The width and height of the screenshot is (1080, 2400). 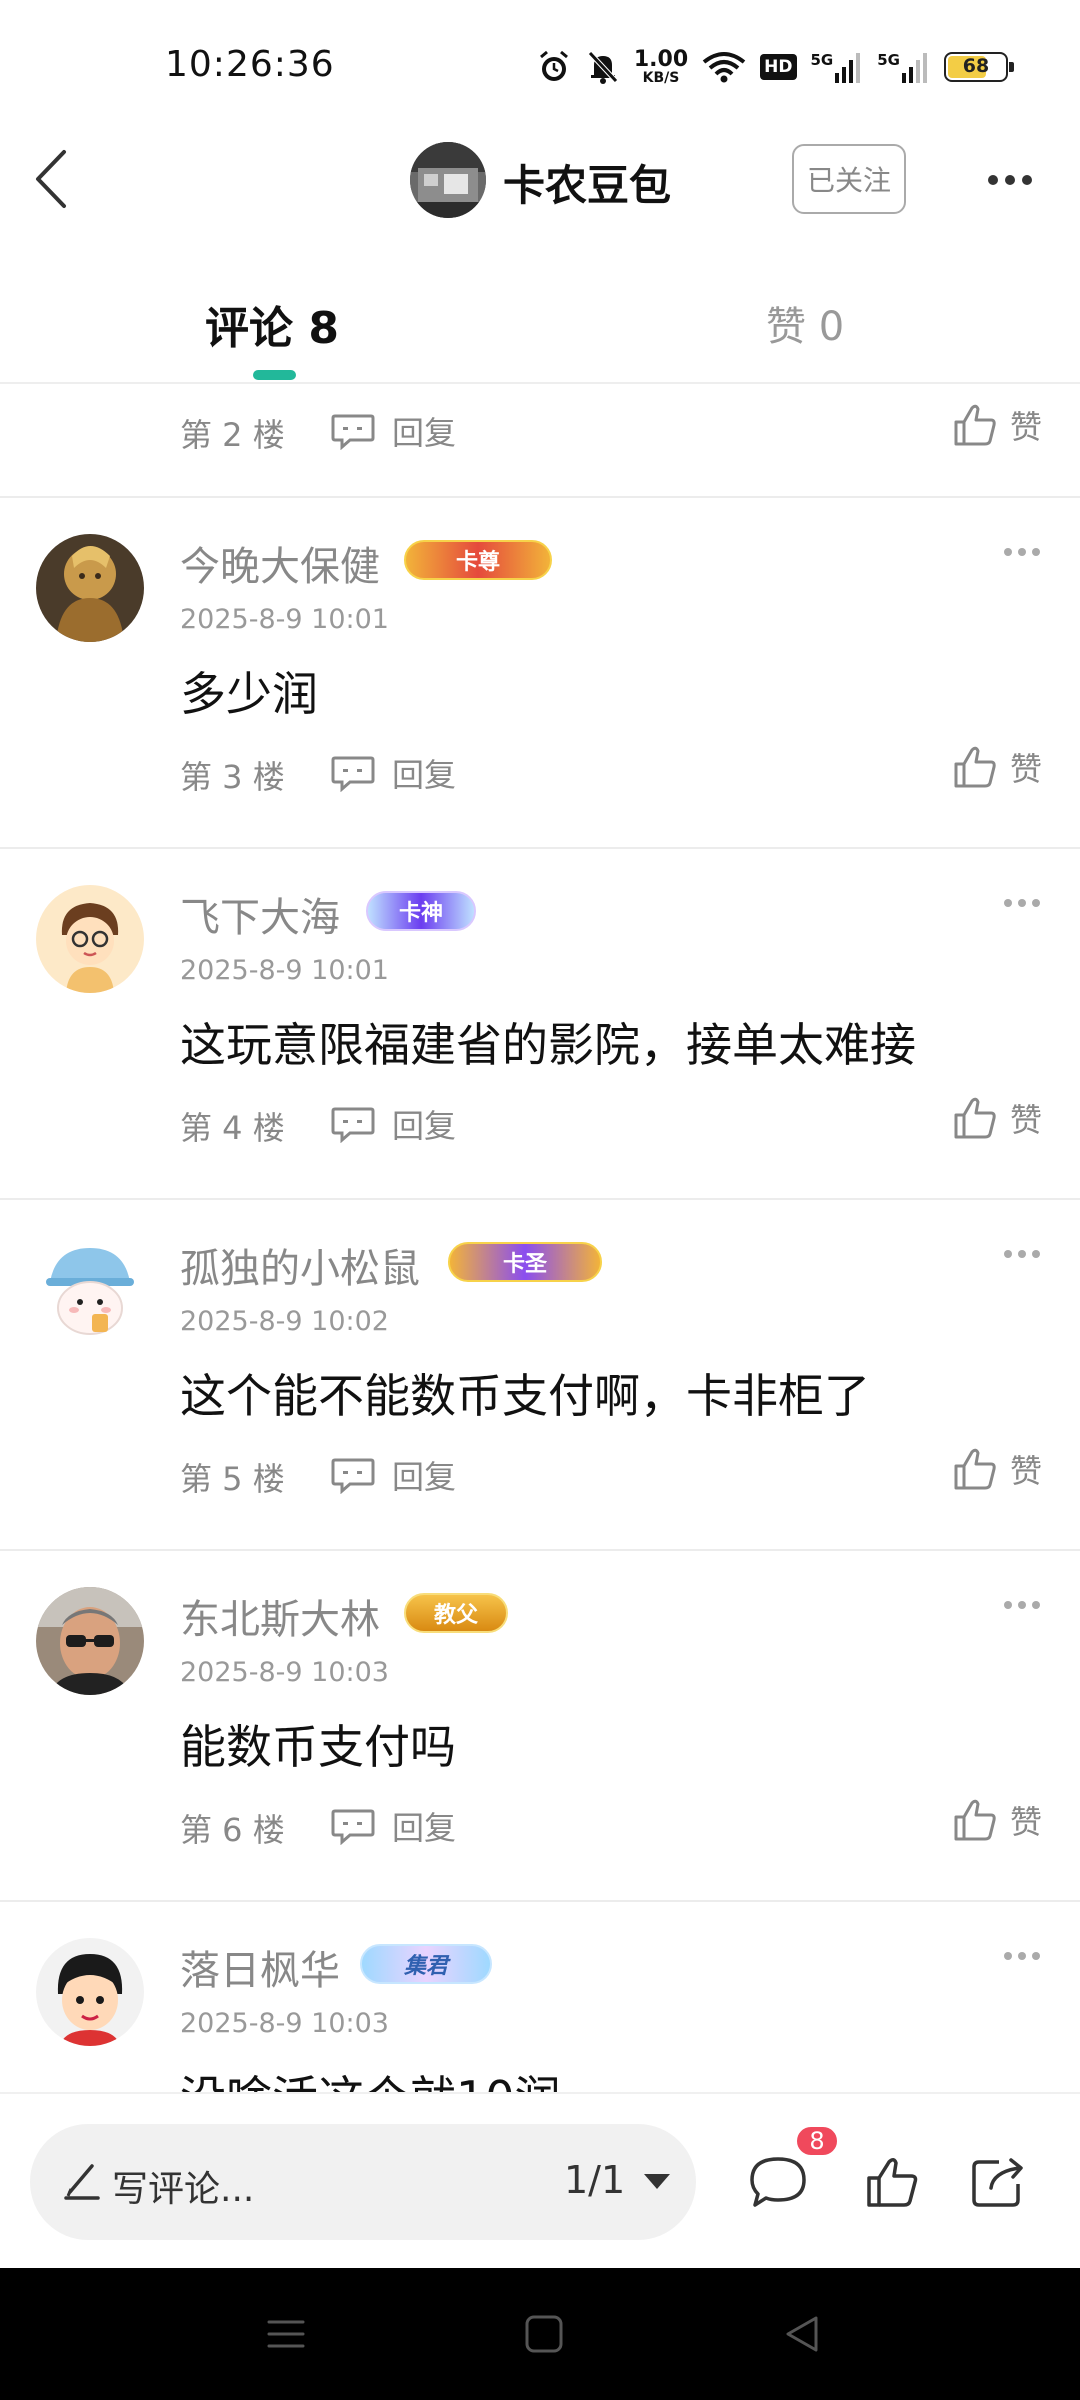 I want to click on net-speed-value: 1.00, so click(x=661, y=59).